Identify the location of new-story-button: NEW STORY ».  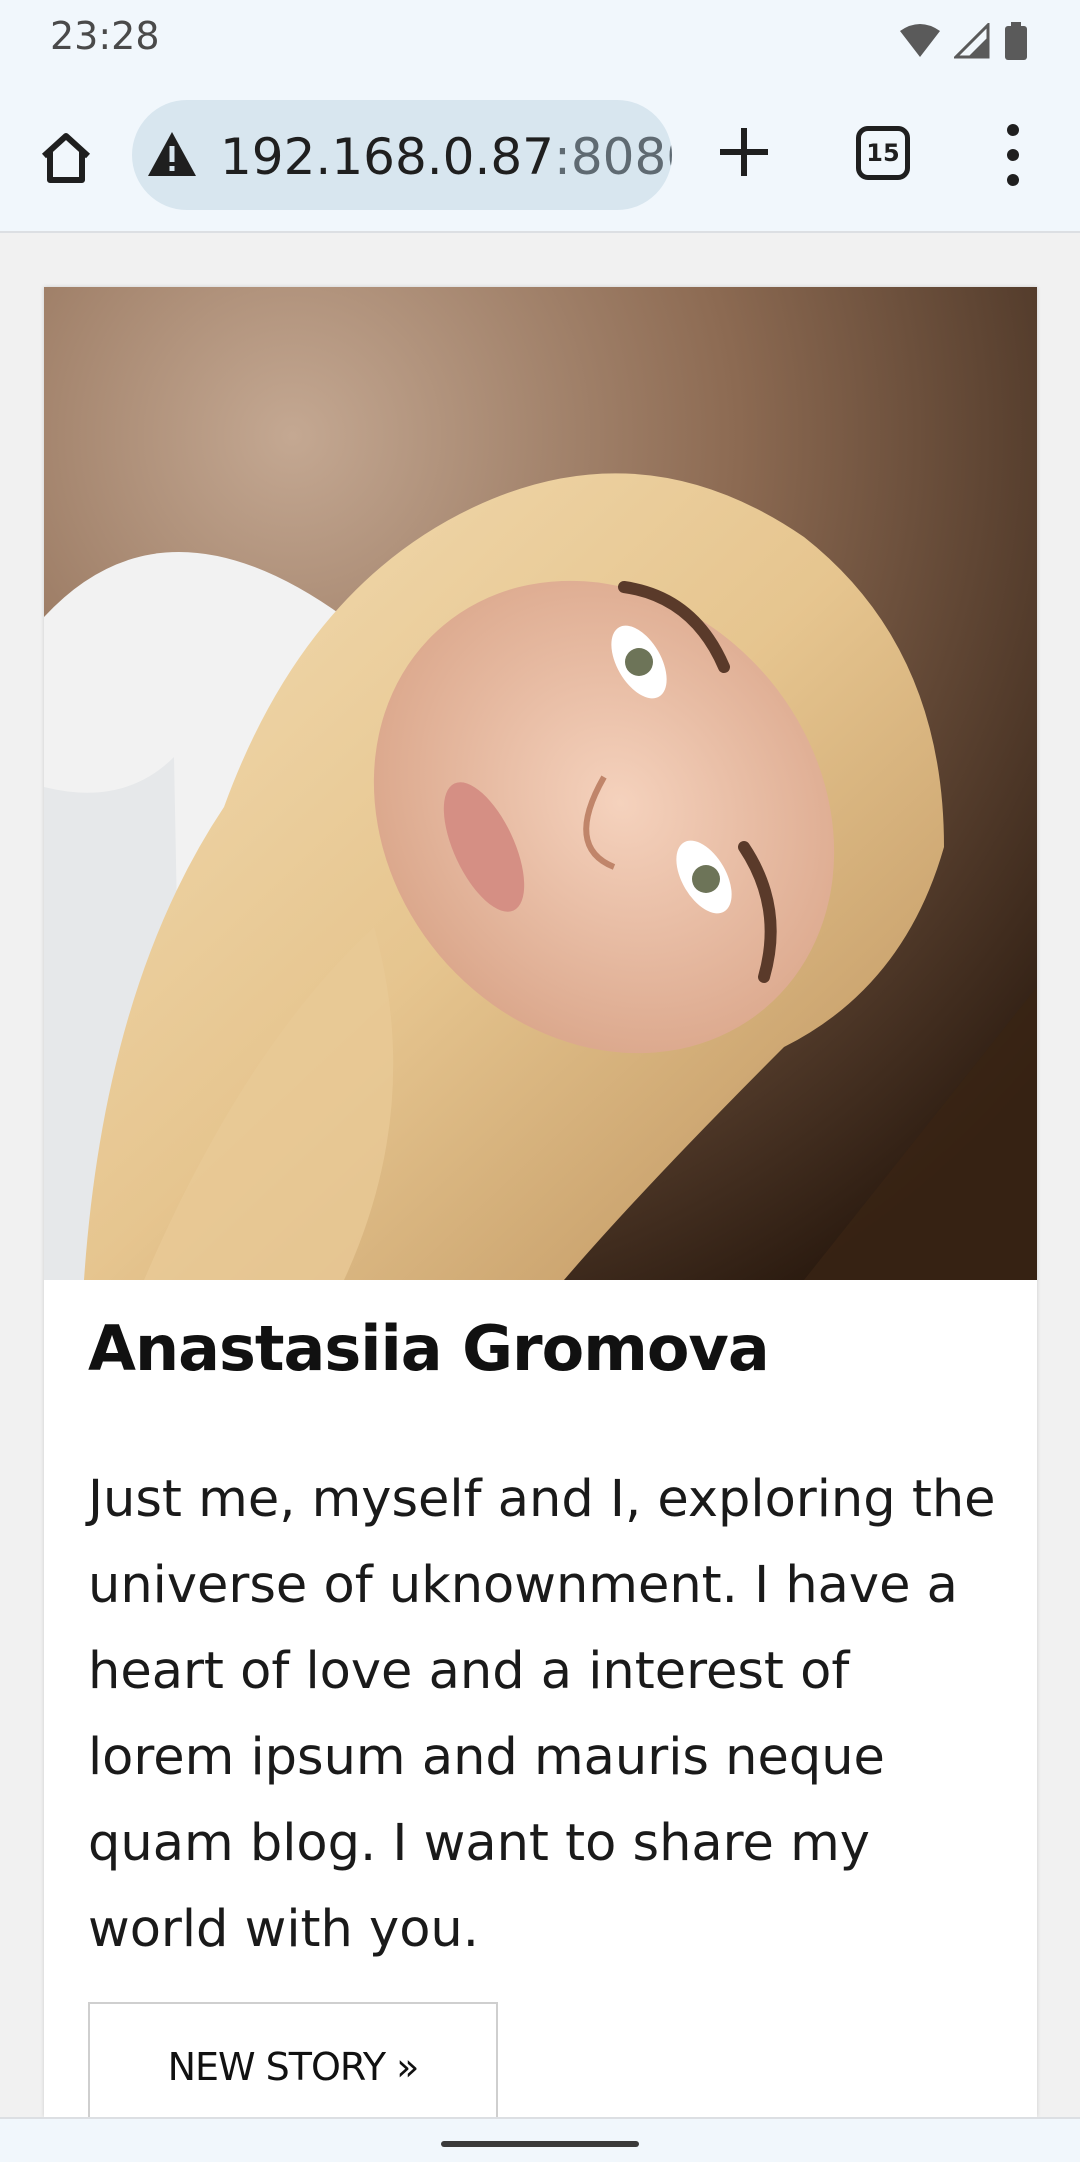
(293, 2067).